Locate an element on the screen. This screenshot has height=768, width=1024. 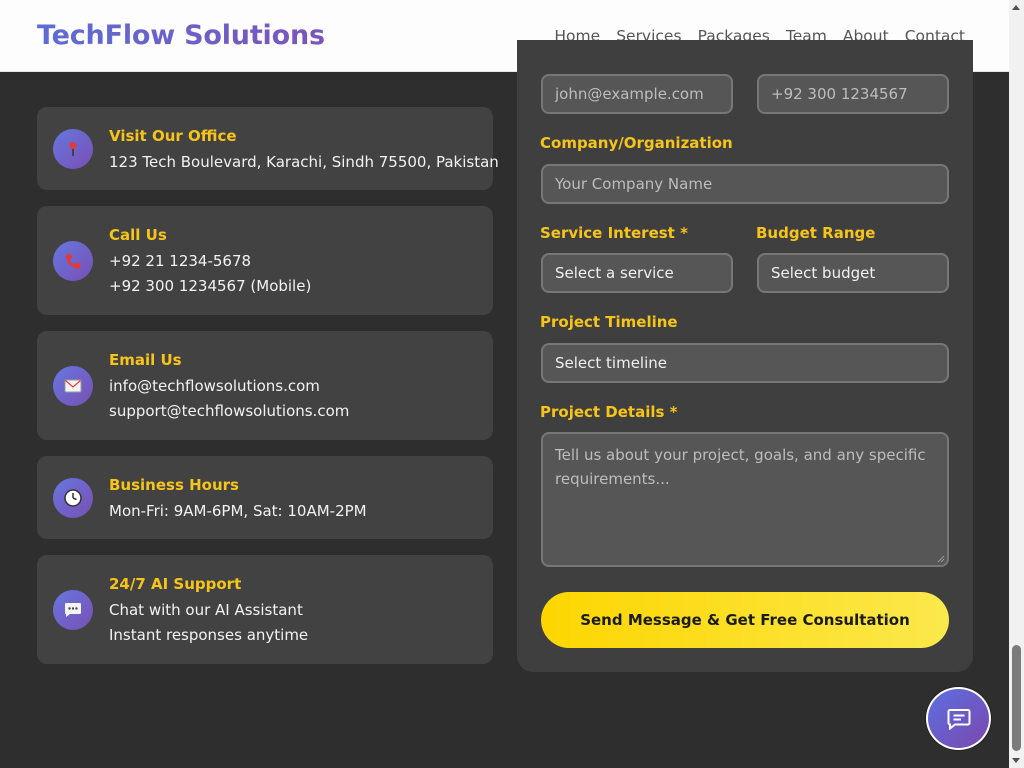
details-label: Project Details * is located at coordinates (609, 412).